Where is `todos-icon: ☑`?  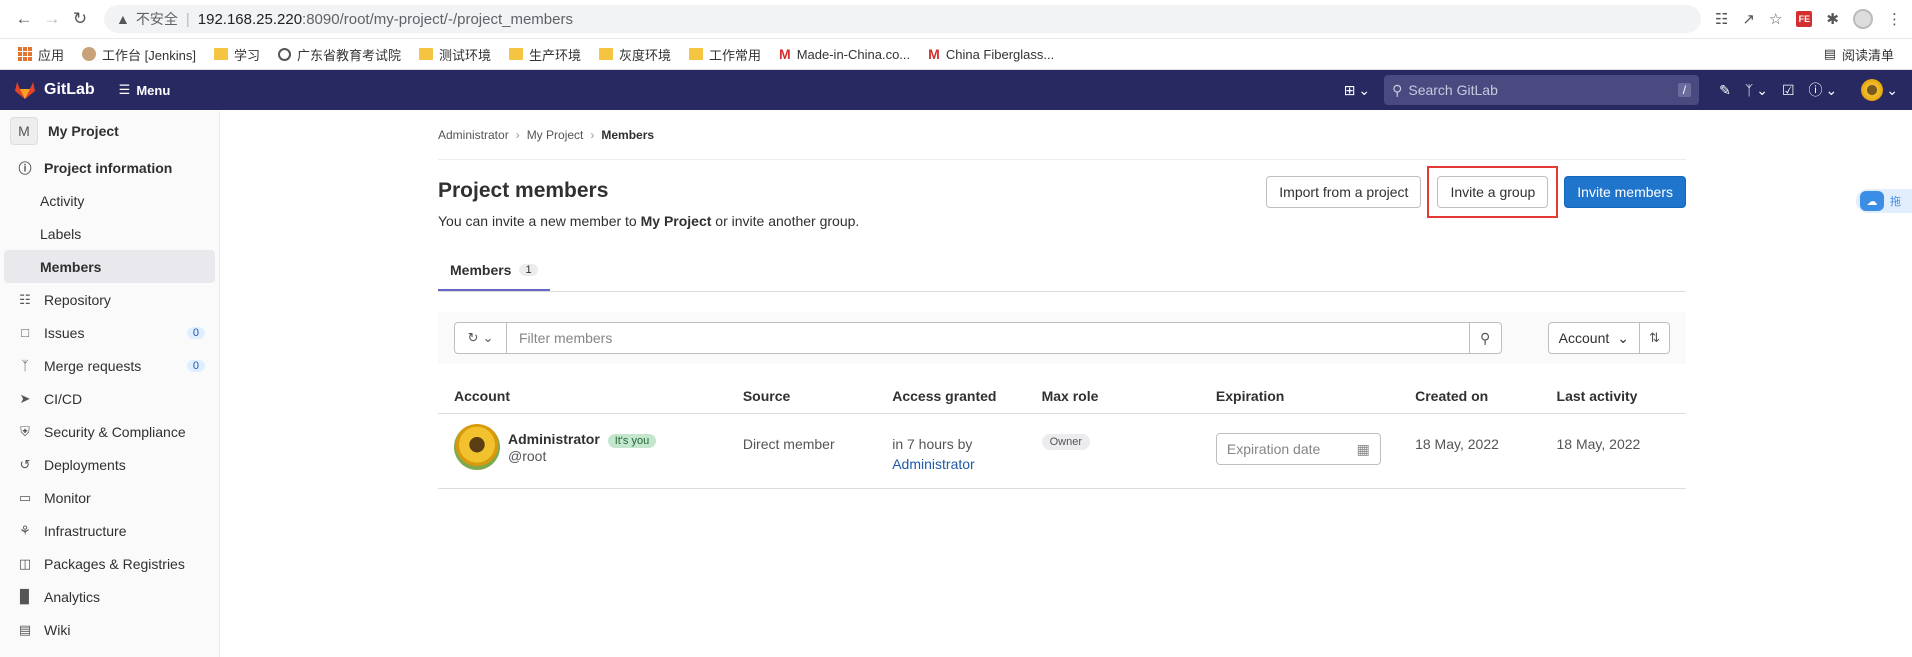 todos-icon: ☑ is located at coordinates (1788, 90).